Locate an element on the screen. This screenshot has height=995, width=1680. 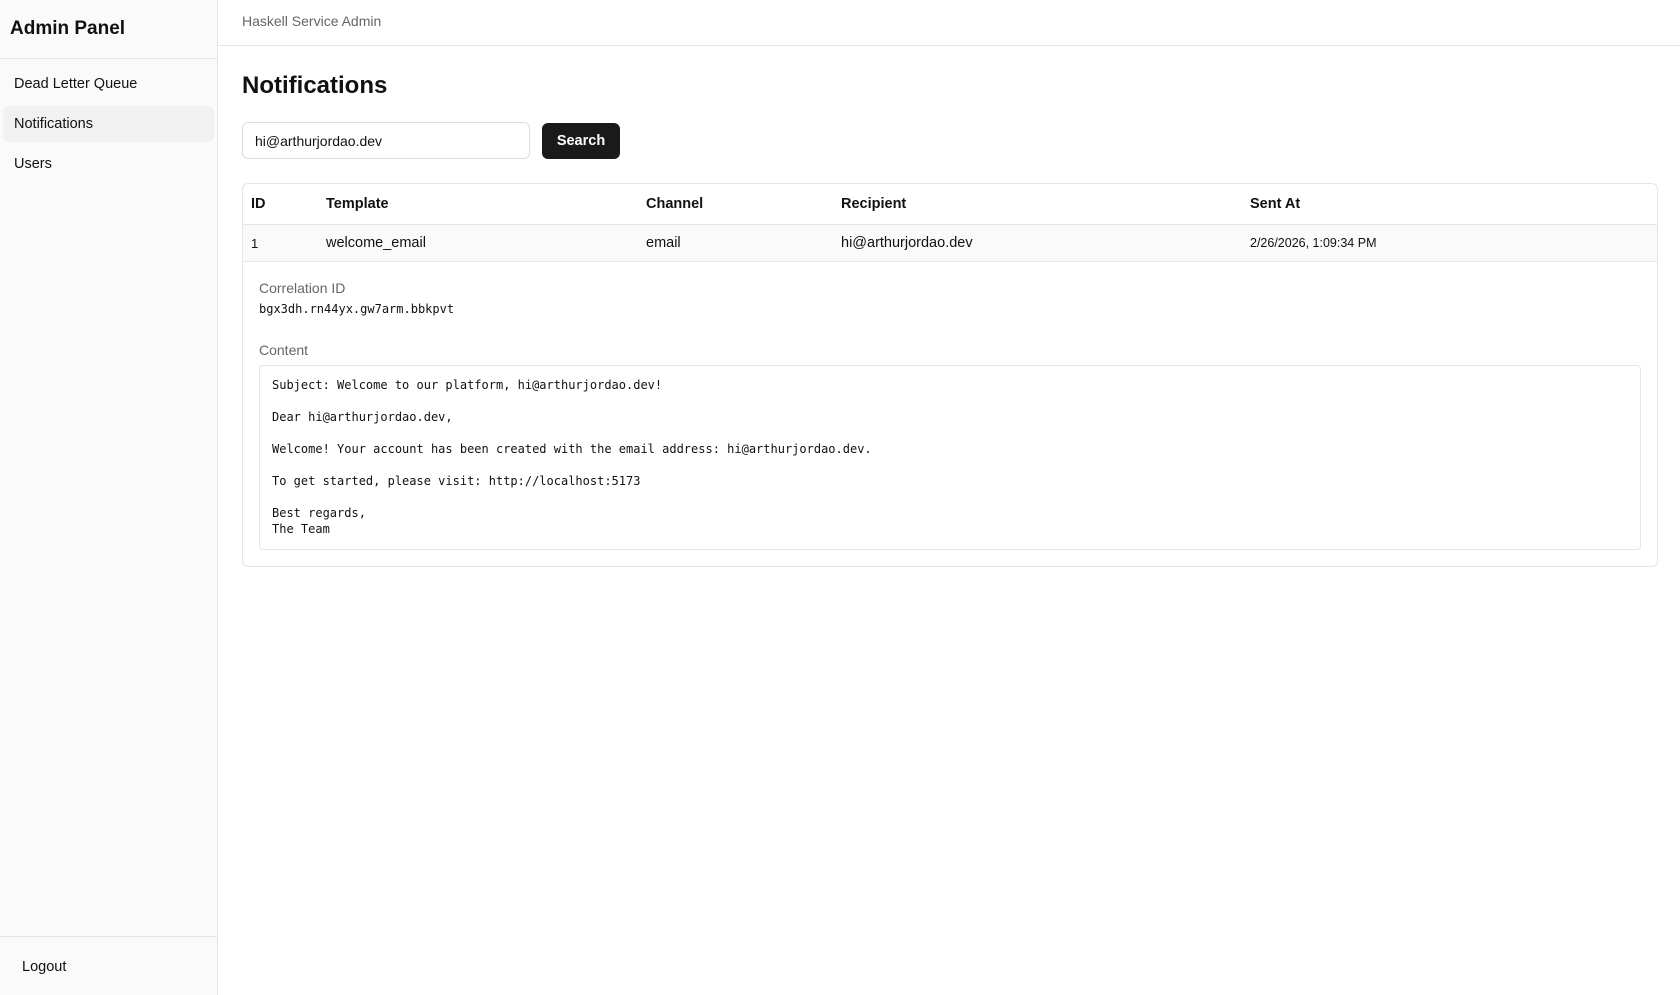
logout-button: Logout is located at coordinates (44, 967).